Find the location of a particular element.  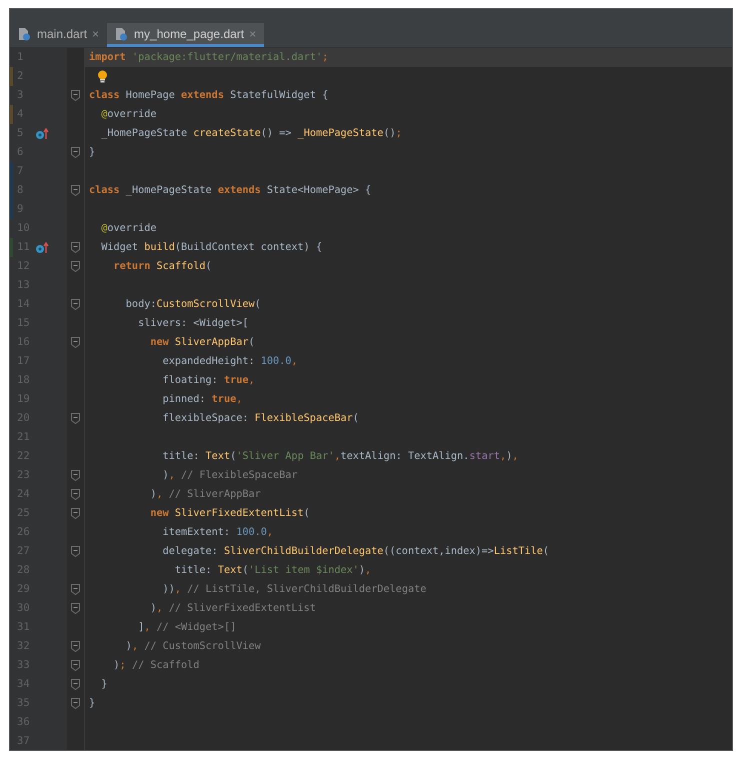

code-line: _HomePageState createState() => _HomePageState(); is located at coordinates (251, 133).